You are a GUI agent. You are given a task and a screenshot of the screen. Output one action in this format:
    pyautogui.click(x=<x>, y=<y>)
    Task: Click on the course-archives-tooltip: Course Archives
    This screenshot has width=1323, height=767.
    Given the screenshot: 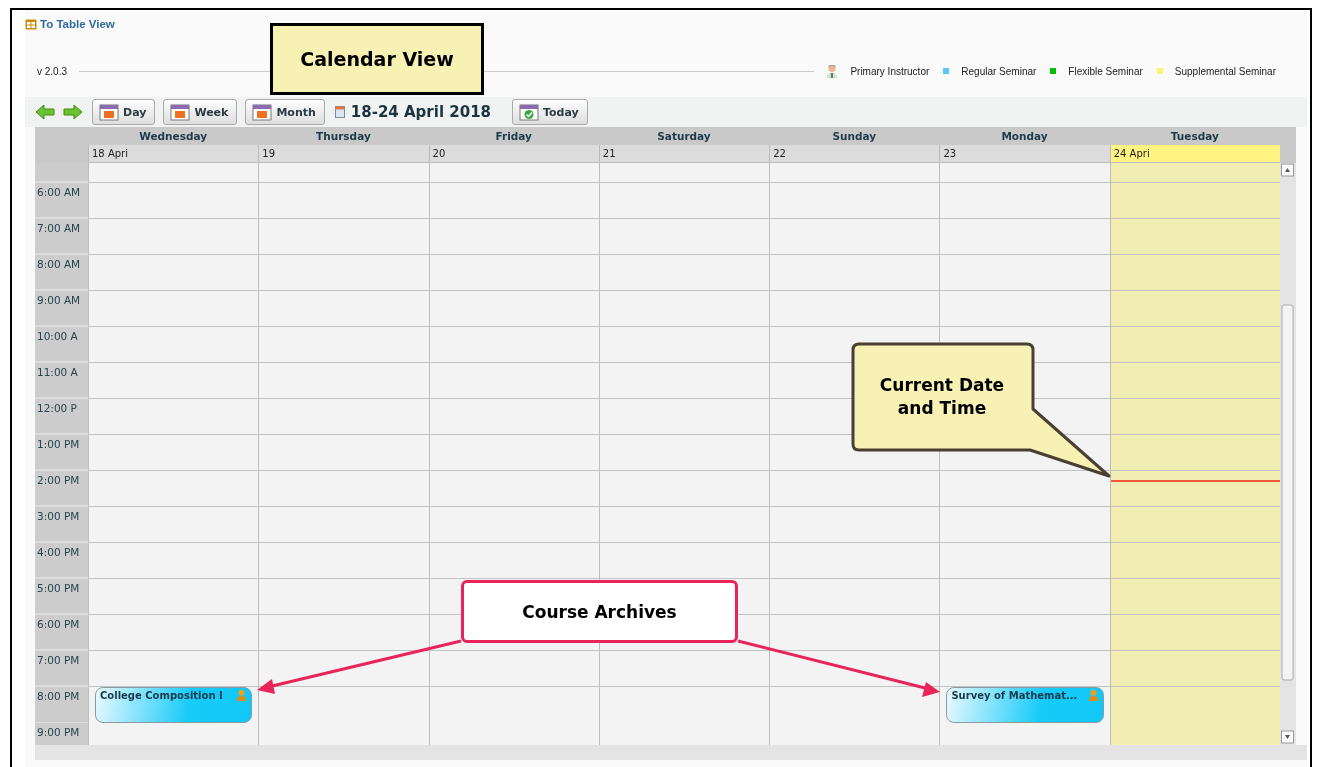 What is the action you would take?
    pyautogui.click(x=599, y=611)
    